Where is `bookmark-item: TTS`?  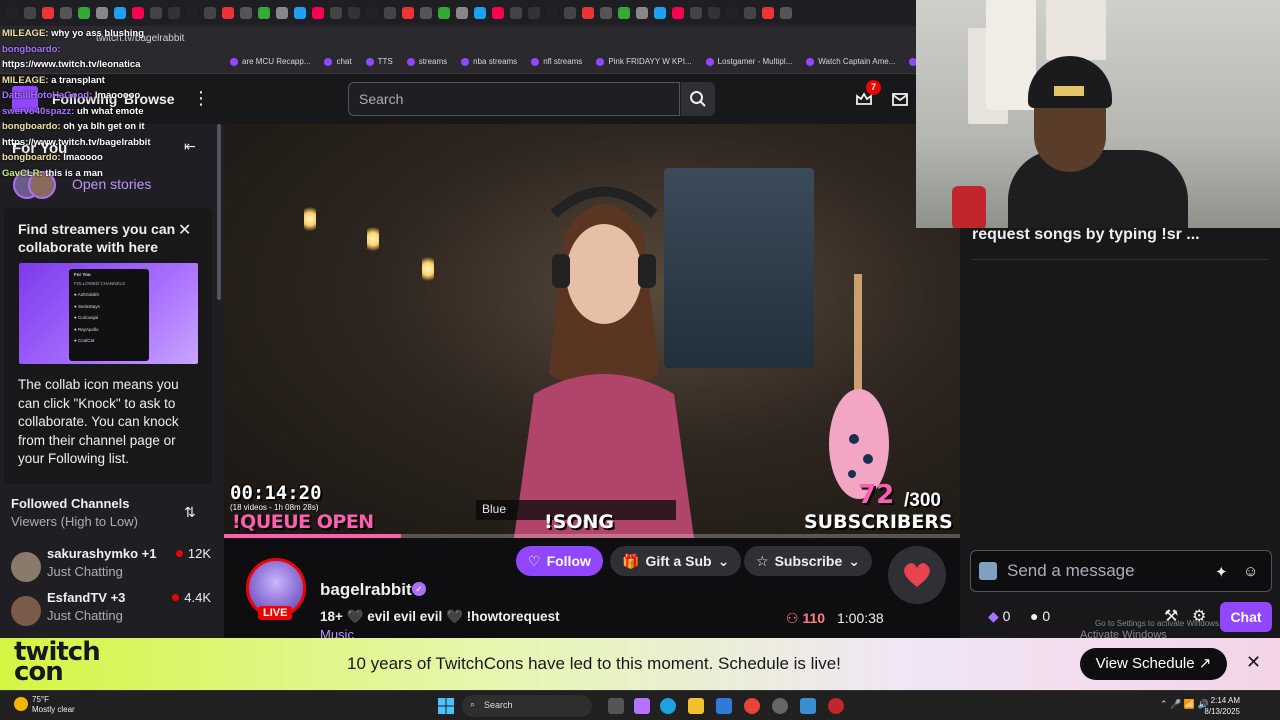
bookmark-item: TTS is located at coordinates (379, 61).